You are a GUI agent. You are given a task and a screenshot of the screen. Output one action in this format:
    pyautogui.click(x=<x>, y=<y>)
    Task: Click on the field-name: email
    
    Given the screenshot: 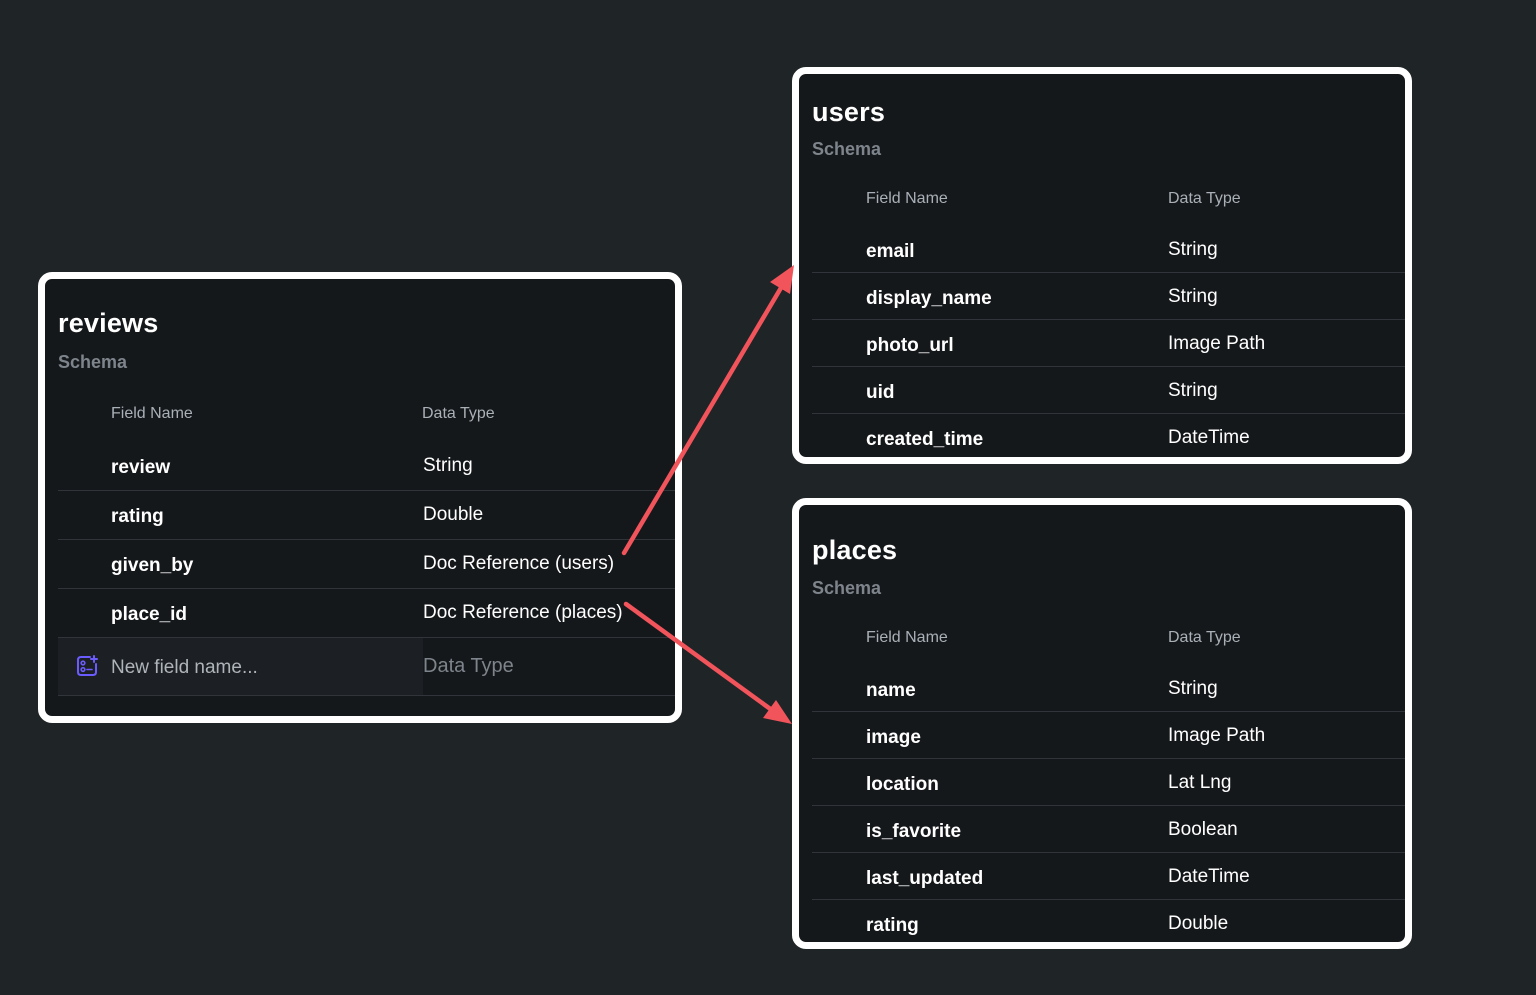 What is the action you would take?
    pyautogui.click(x=890, y=251)
    